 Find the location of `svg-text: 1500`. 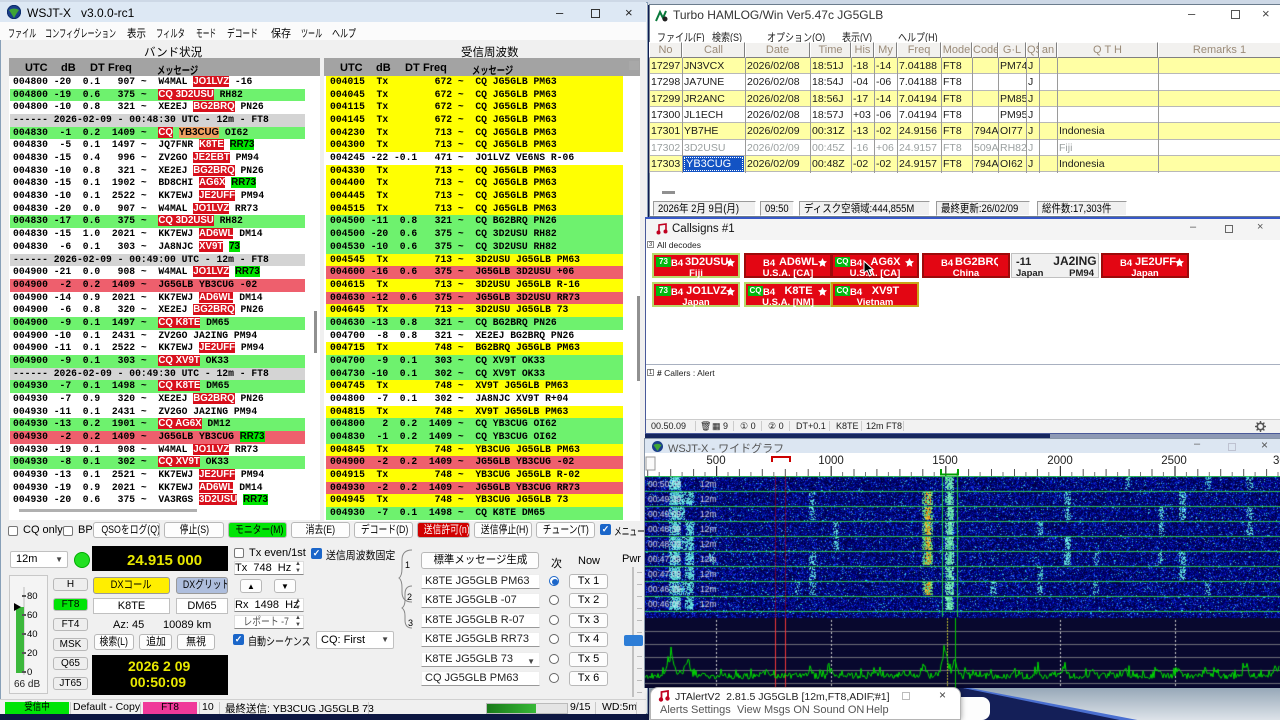

svg-text: 1500 is located at coordinates (945, 461).